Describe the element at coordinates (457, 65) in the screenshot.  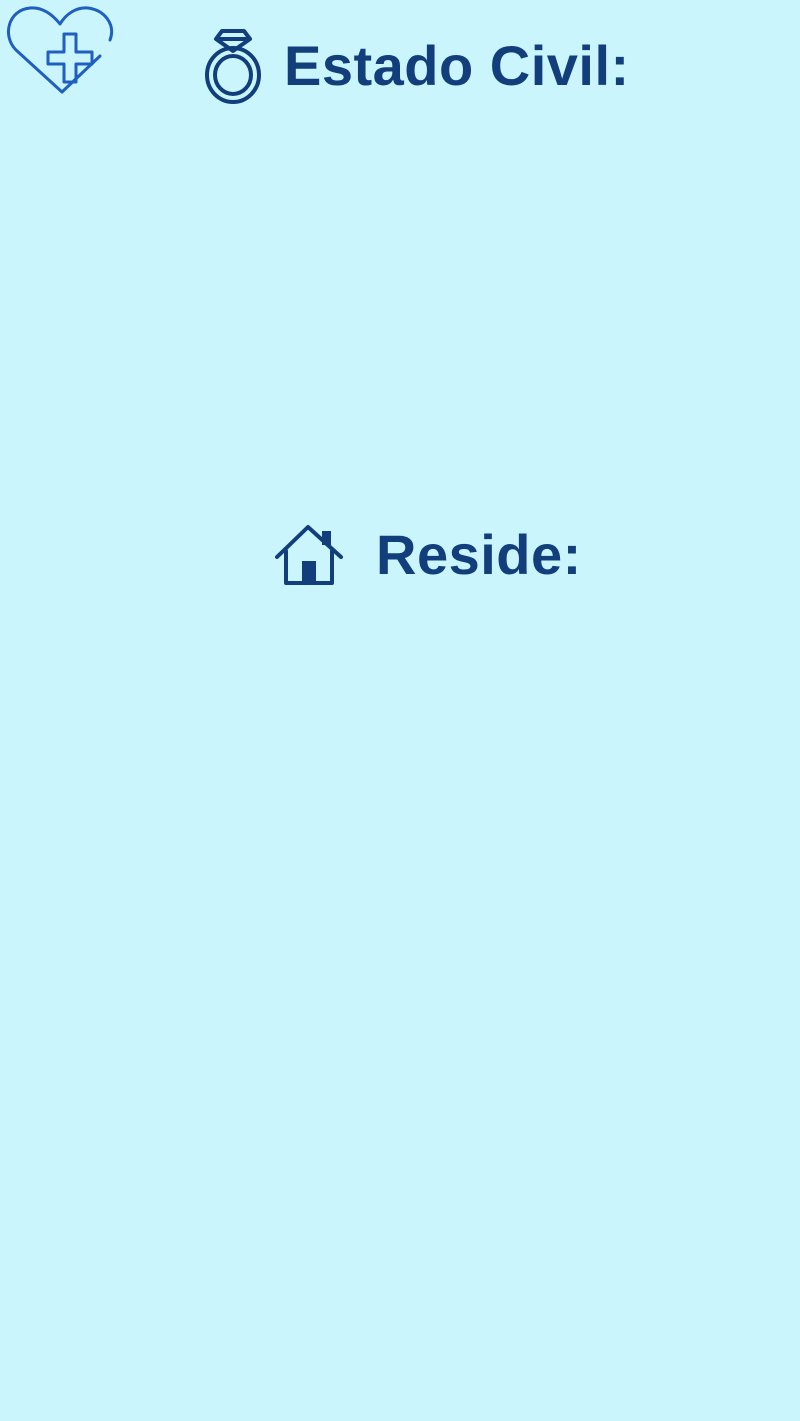
I see `estado-civil-label: Estado Civil:` at that location.